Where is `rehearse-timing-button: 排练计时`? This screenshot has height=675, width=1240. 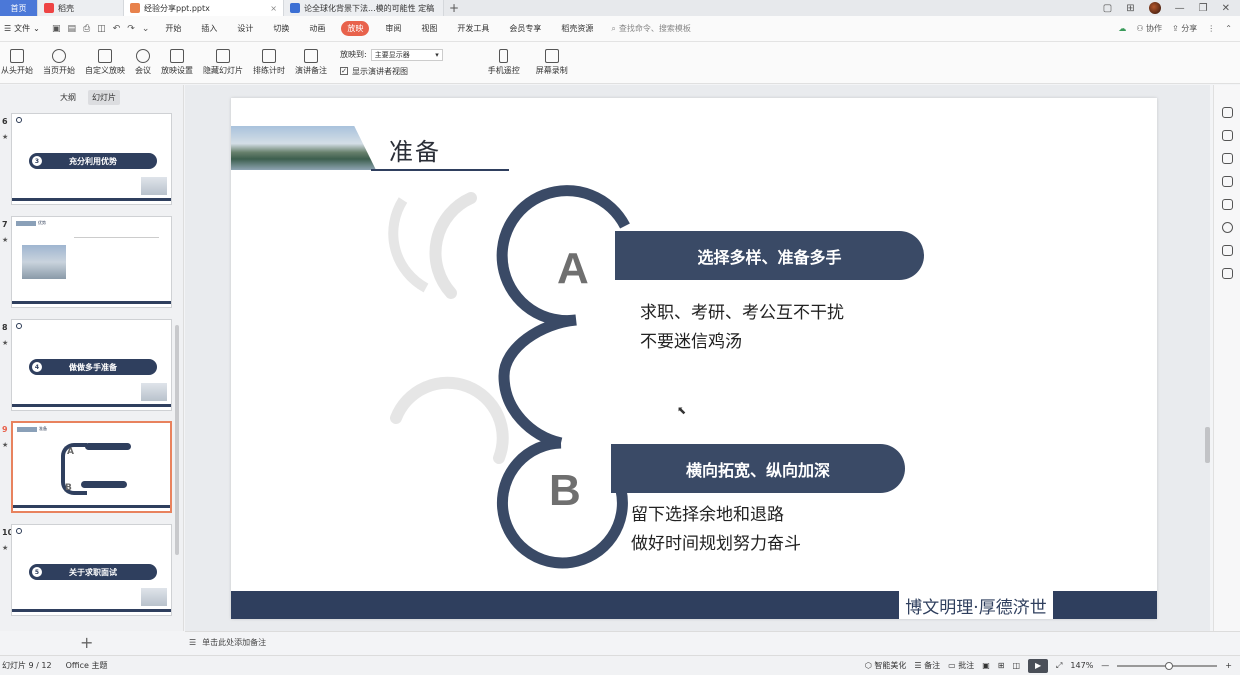
rehearse-timing-button: 排练计时 is located at coordinates (269, 62).